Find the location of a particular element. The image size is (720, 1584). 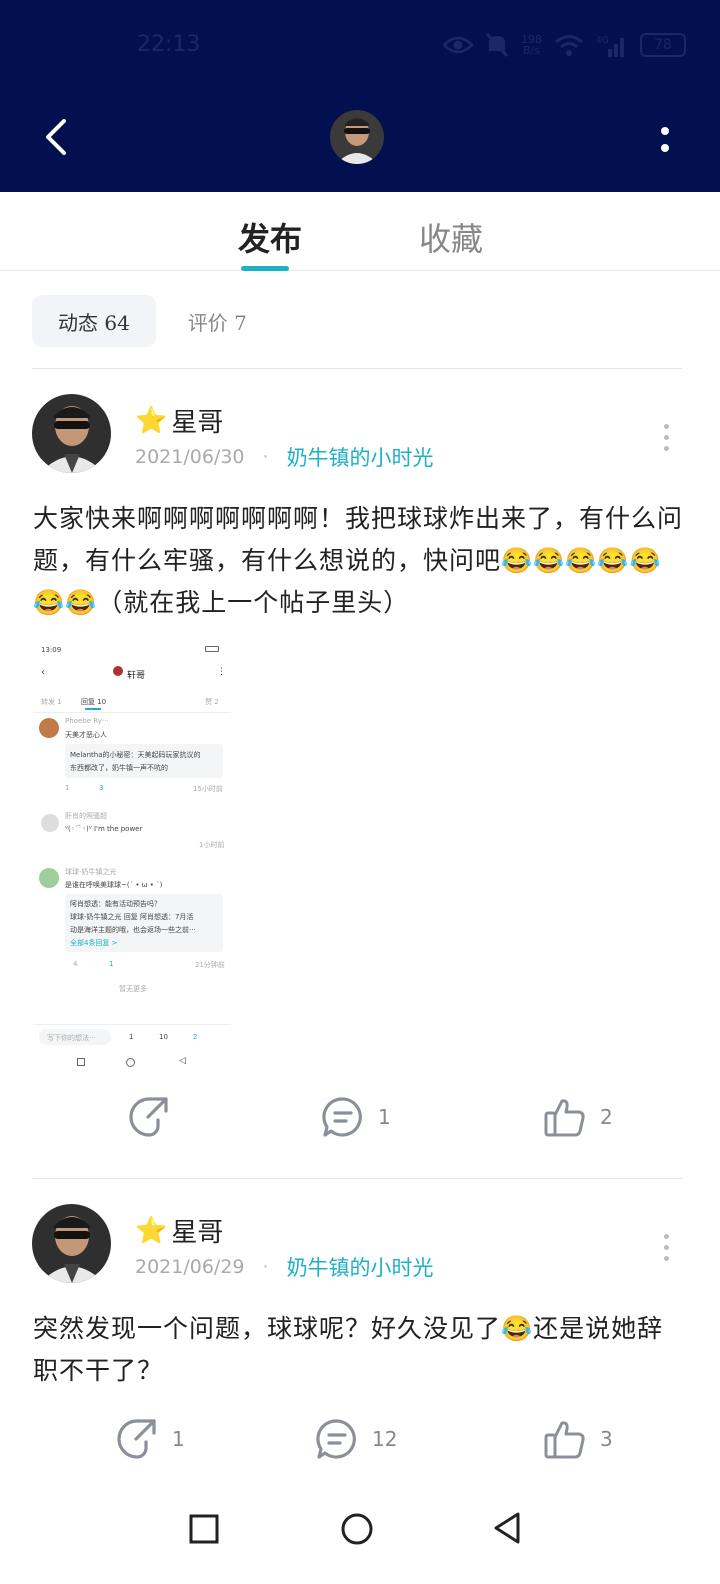

chevron-left-icon is located at coordinates (56, 137).